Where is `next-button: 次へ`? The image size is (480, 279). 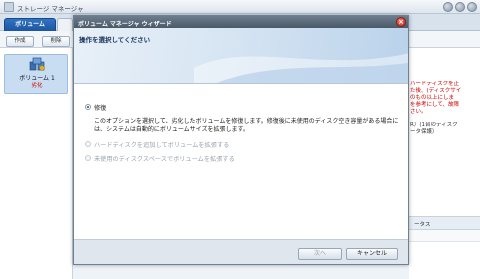 next-button: 次へ is located at coordinates (320, 254).